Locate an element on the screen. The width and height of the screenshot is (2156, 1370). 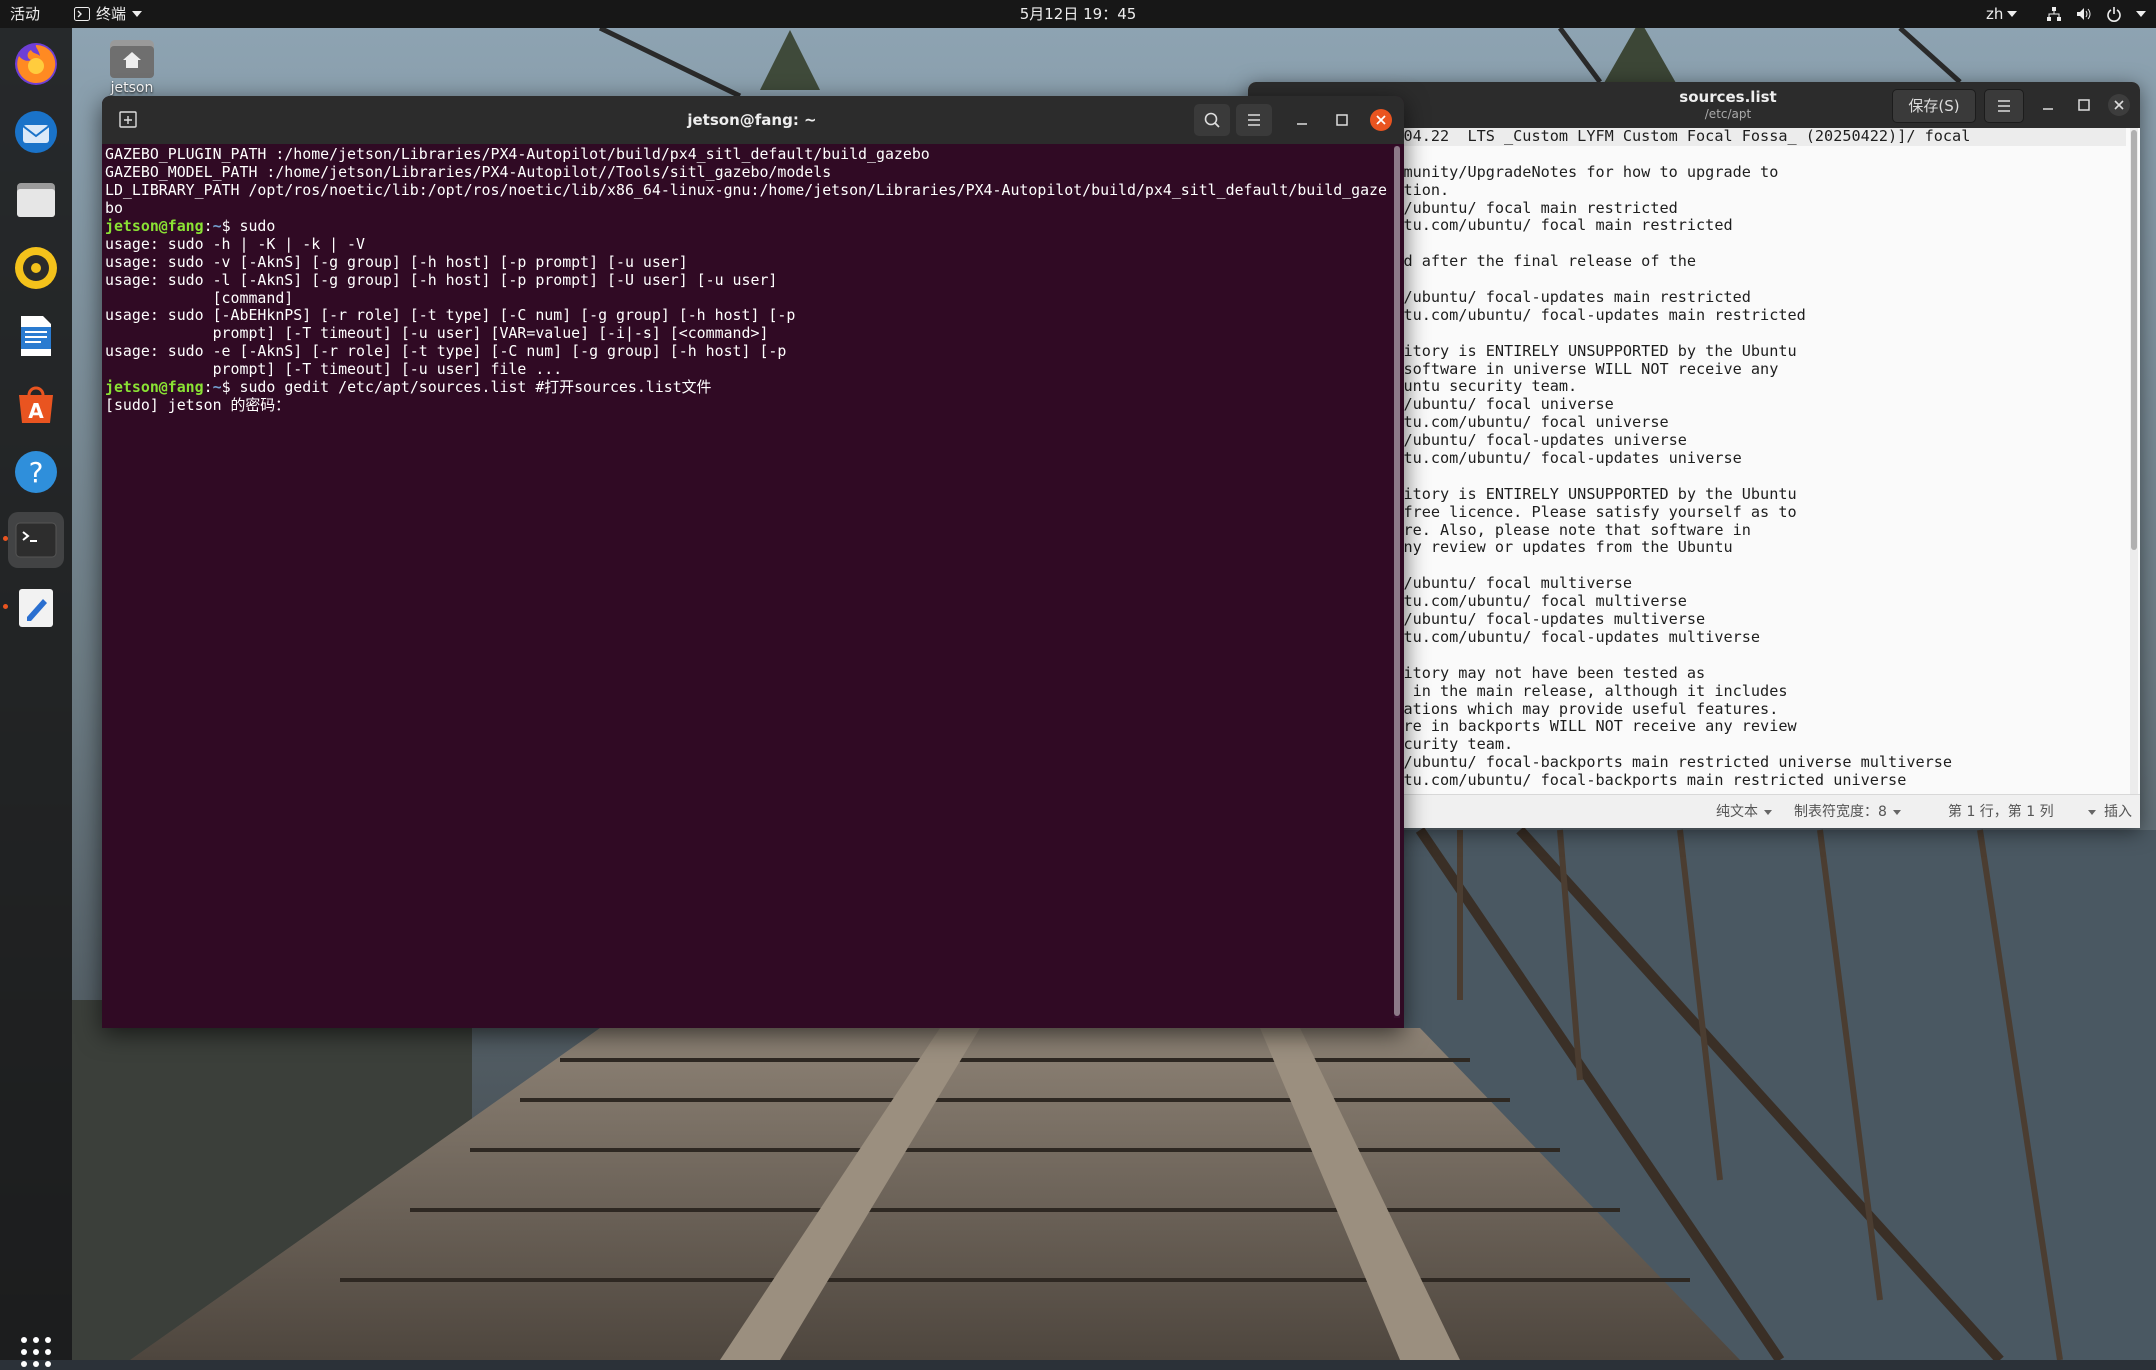
text-editor-icon is located at coordinates (36, 608).